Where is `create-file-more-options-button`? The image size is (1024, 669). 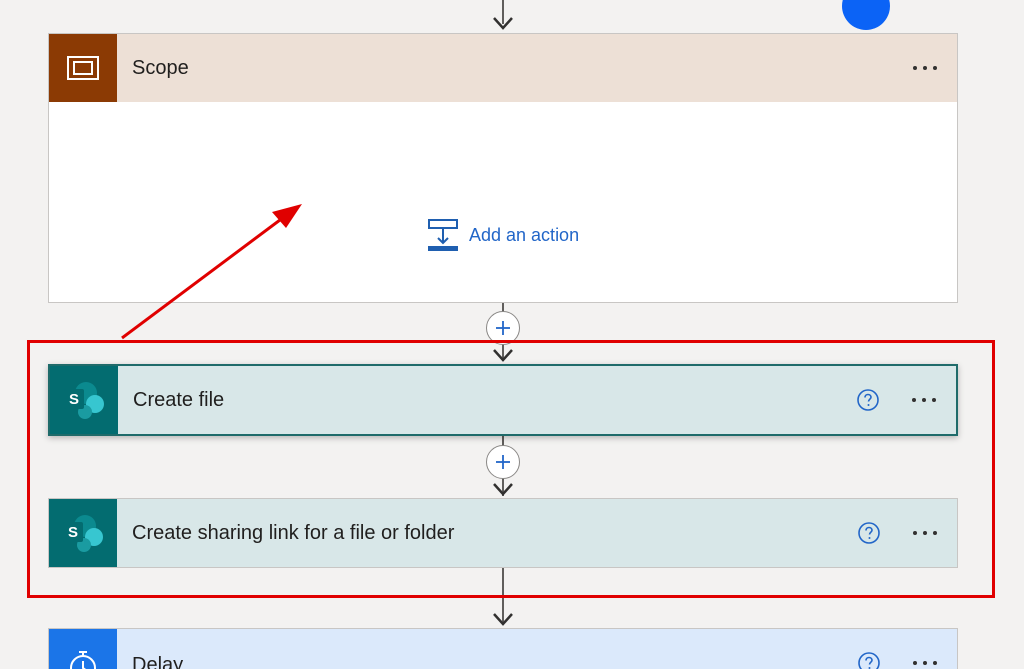
create-file-more-options-button is located at coordinates (924, 400).